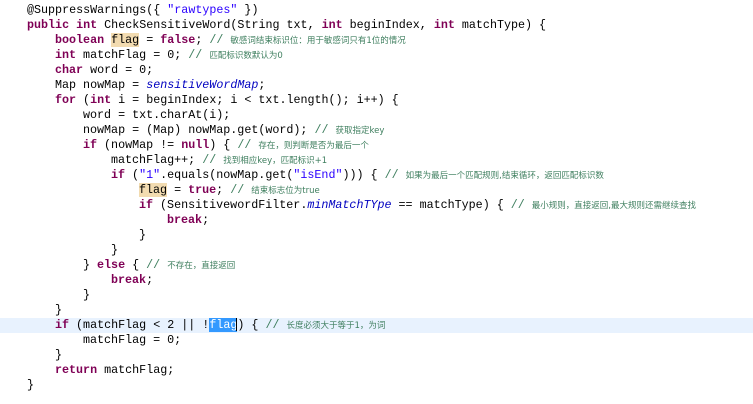 This screenshot has width=753, height=404. What do you see at coordinates (336, 326) in the screenshot?
I see `comment-text: 长度必须大于等于1，为词` at bounding box center [336, 326].